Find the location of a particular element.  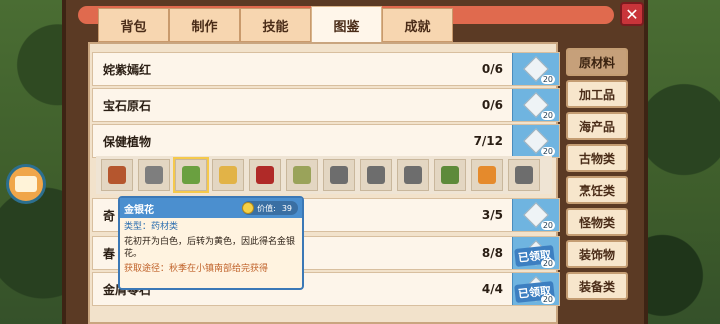

category-equipment: 装备类 is located at coordinates (597, 286).